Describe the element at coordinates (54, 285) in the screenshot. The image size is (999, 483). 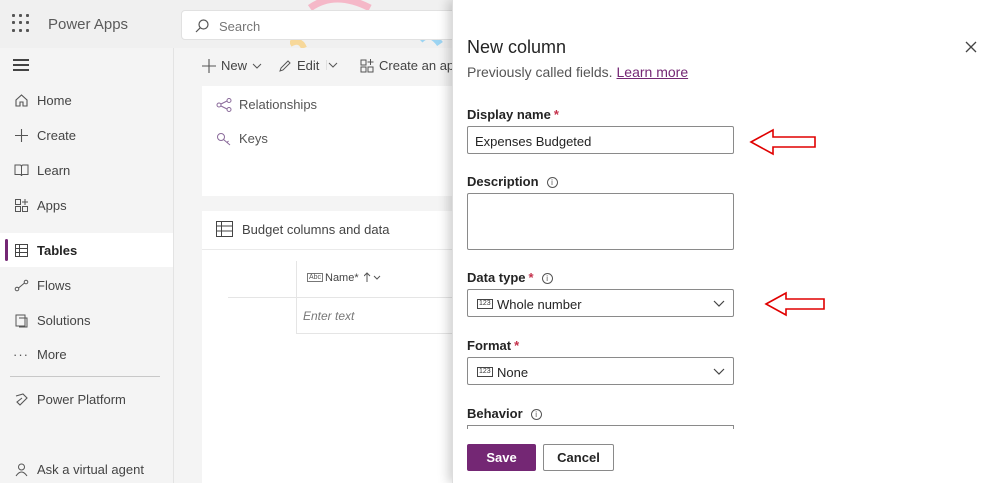
I see `nav-label: Flows` at that location.